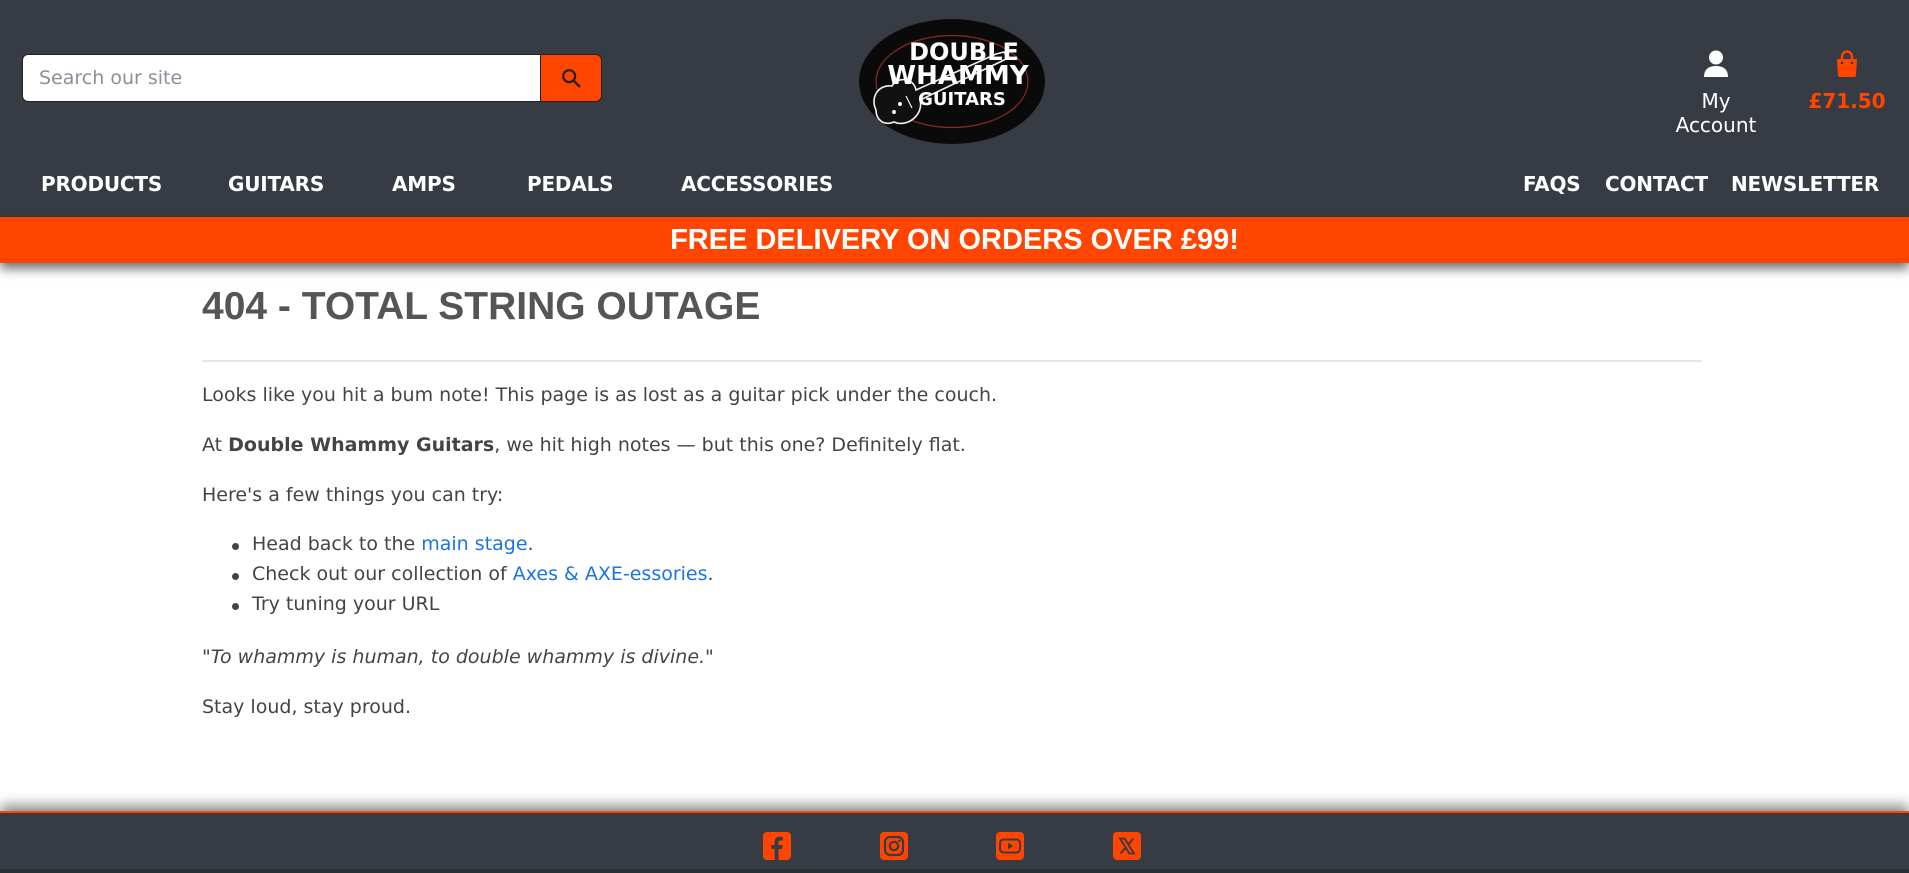 The width and height of the screenshot is (1909, 873). What do you see at coordinates (361, 445) in the screenshot?
I see `brand-name: Double Whammy Guitars` at bounding box center [361, 445].